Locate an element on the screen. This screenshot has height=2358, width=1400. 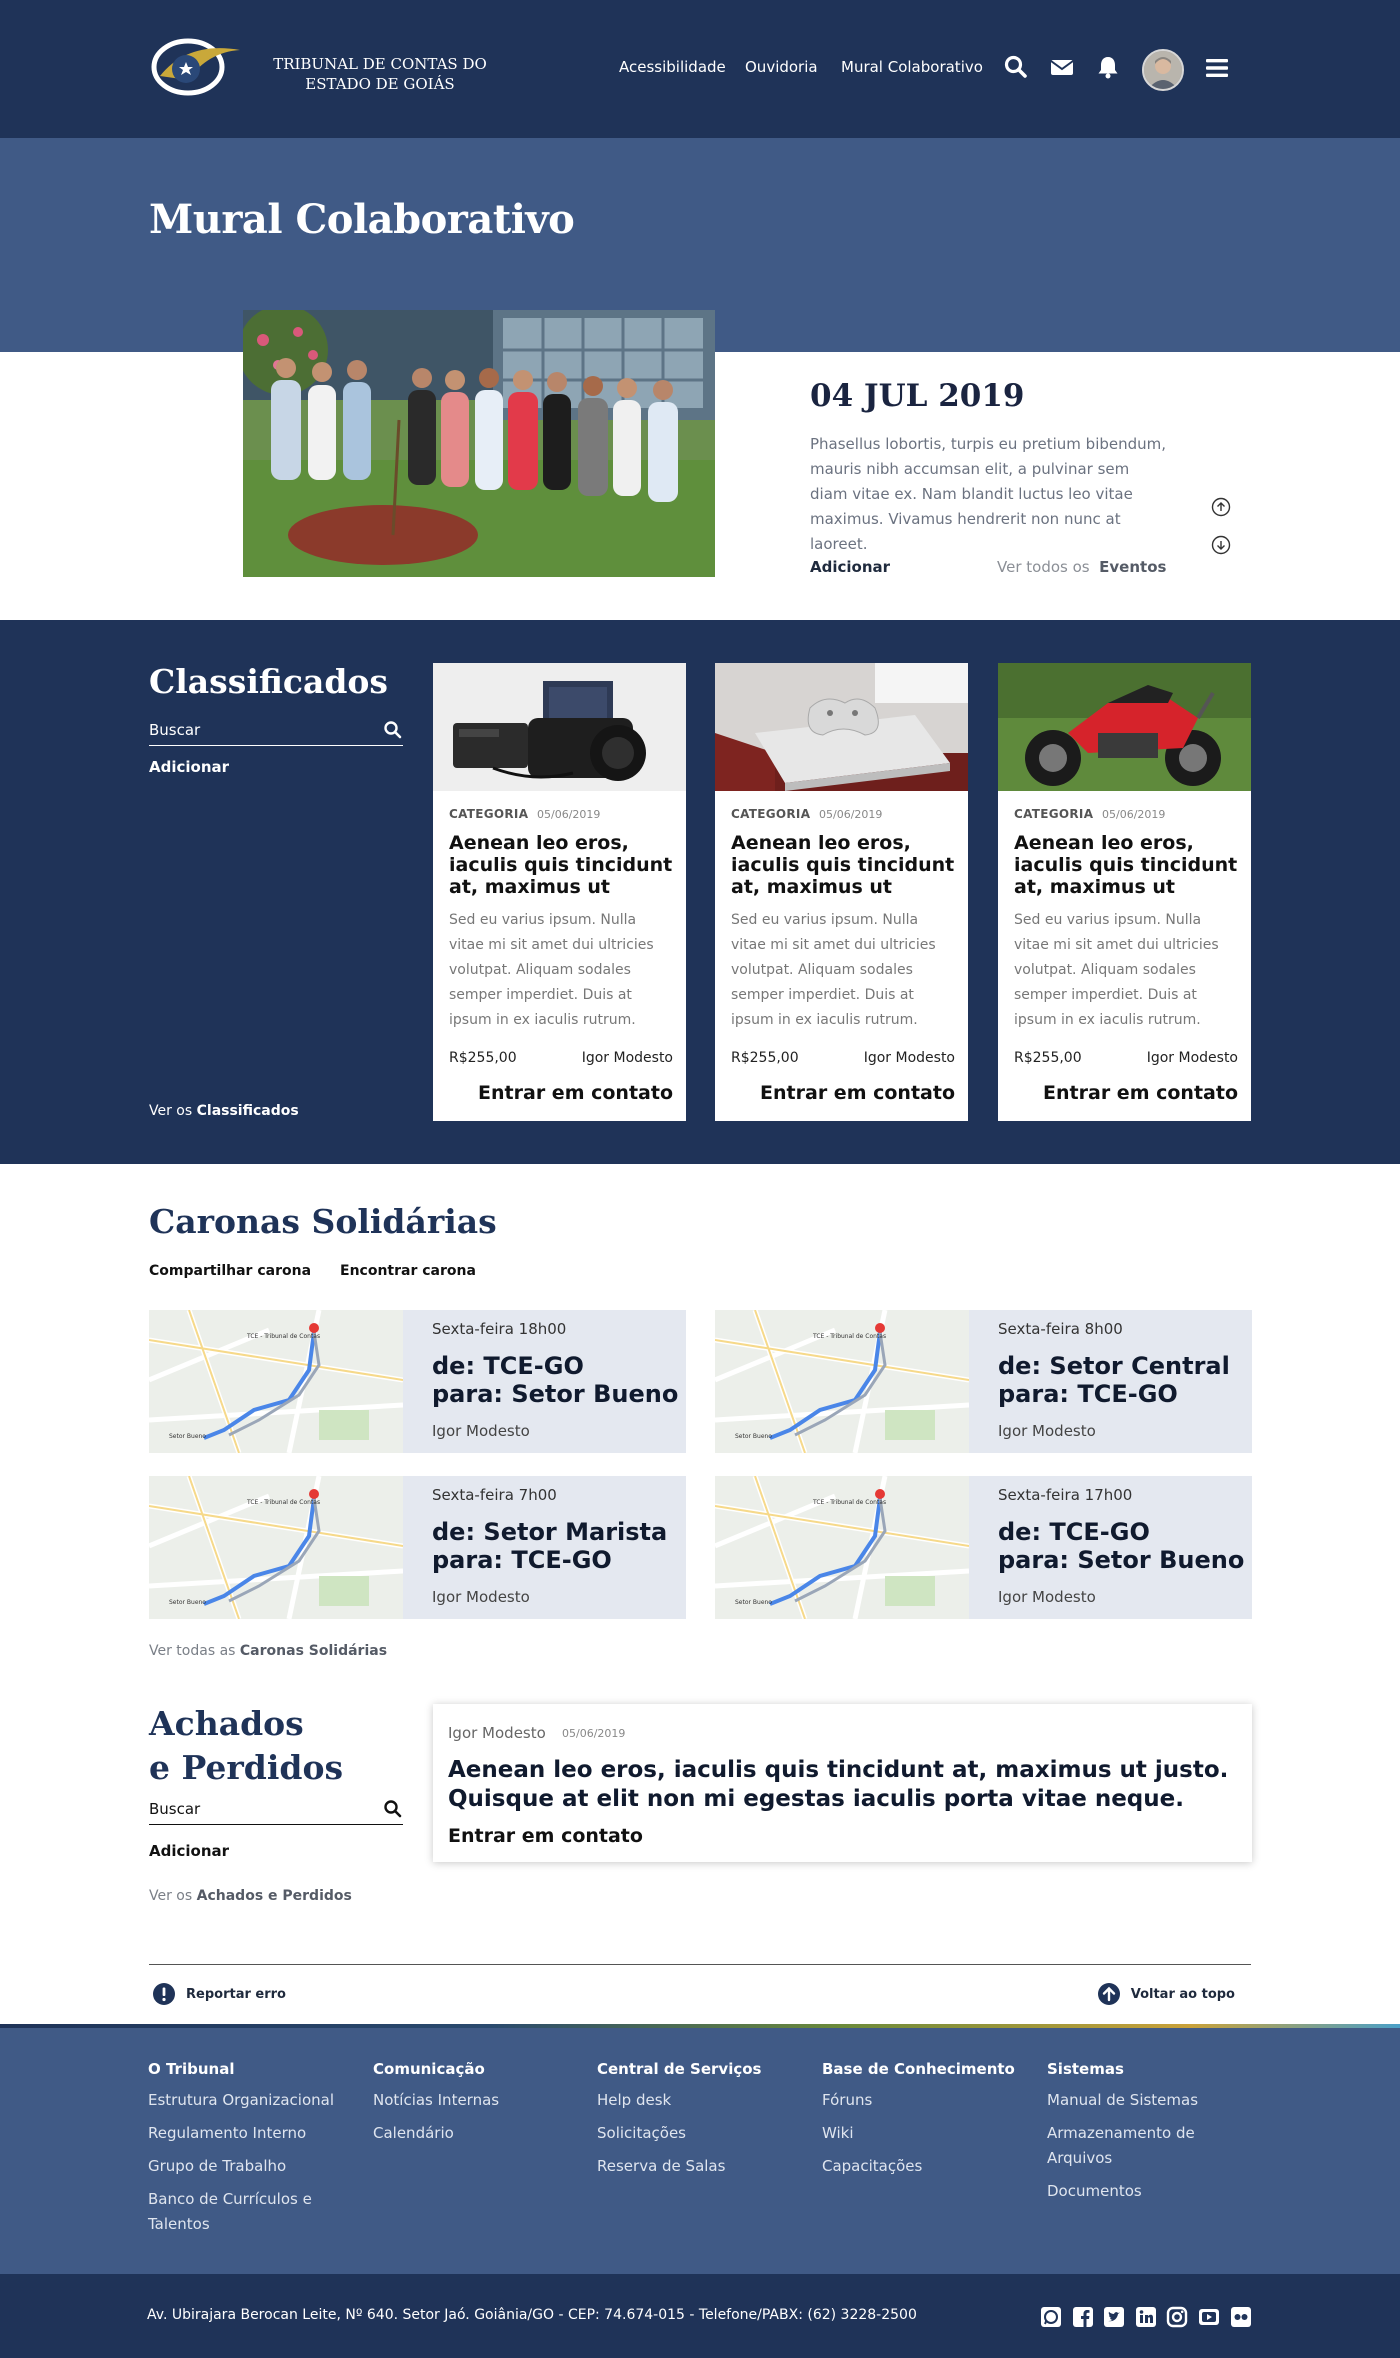
see-all-classificados-target: Classificados is located at coordinates (248, 1111).